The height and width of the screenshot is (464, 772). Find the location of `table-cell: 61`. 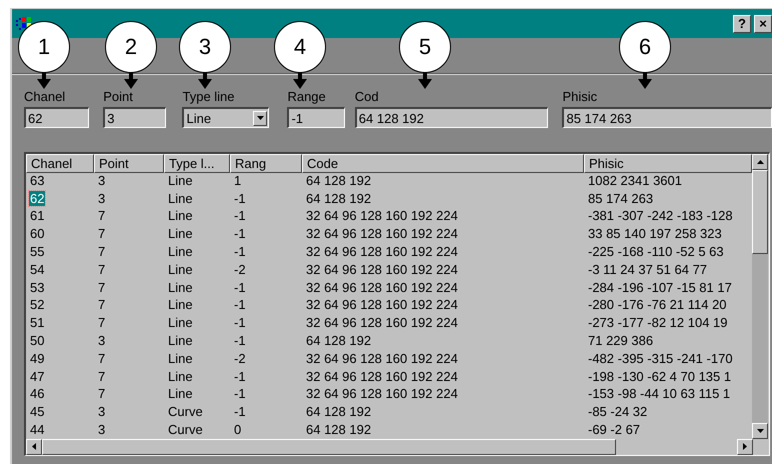

table-cell: 61 is located at coordinates (37, 216).